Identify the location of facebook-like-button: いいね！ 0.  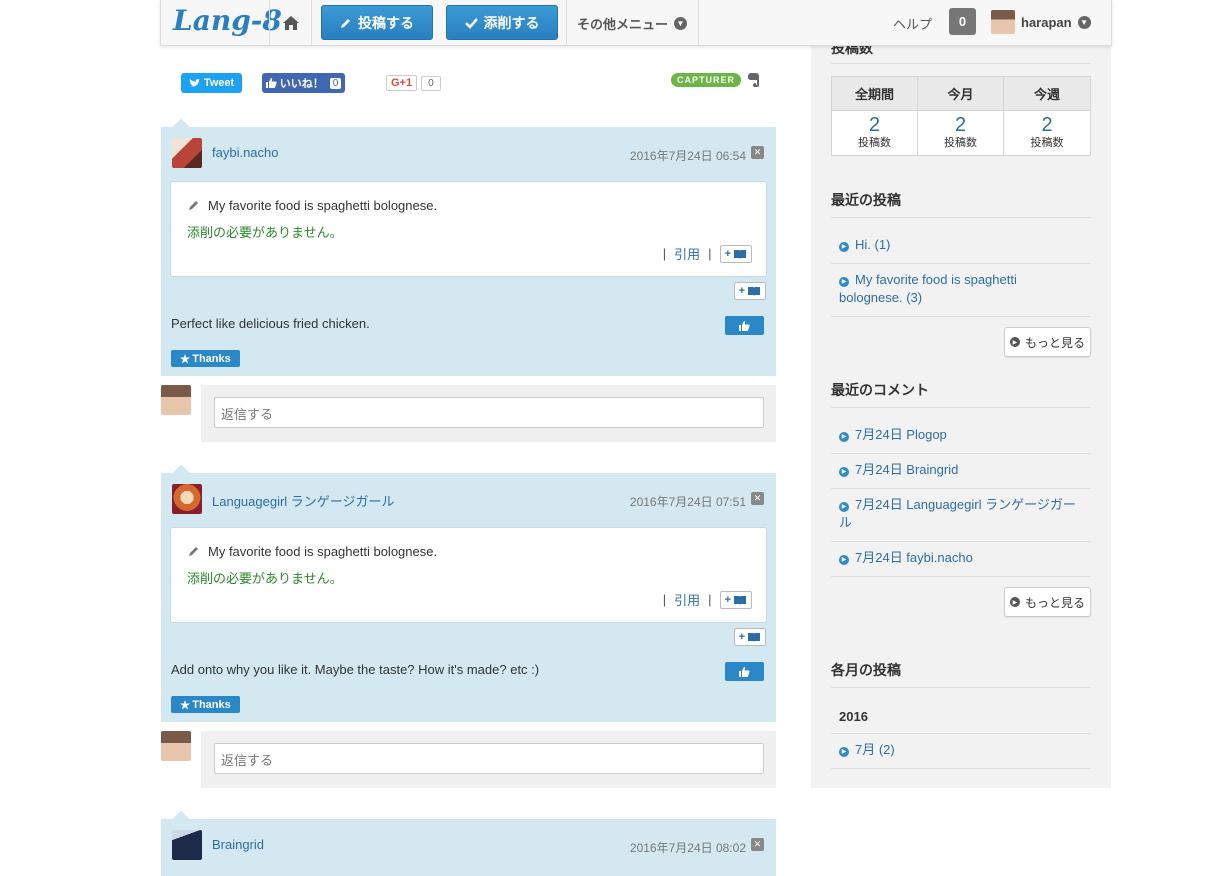
(303, 83).